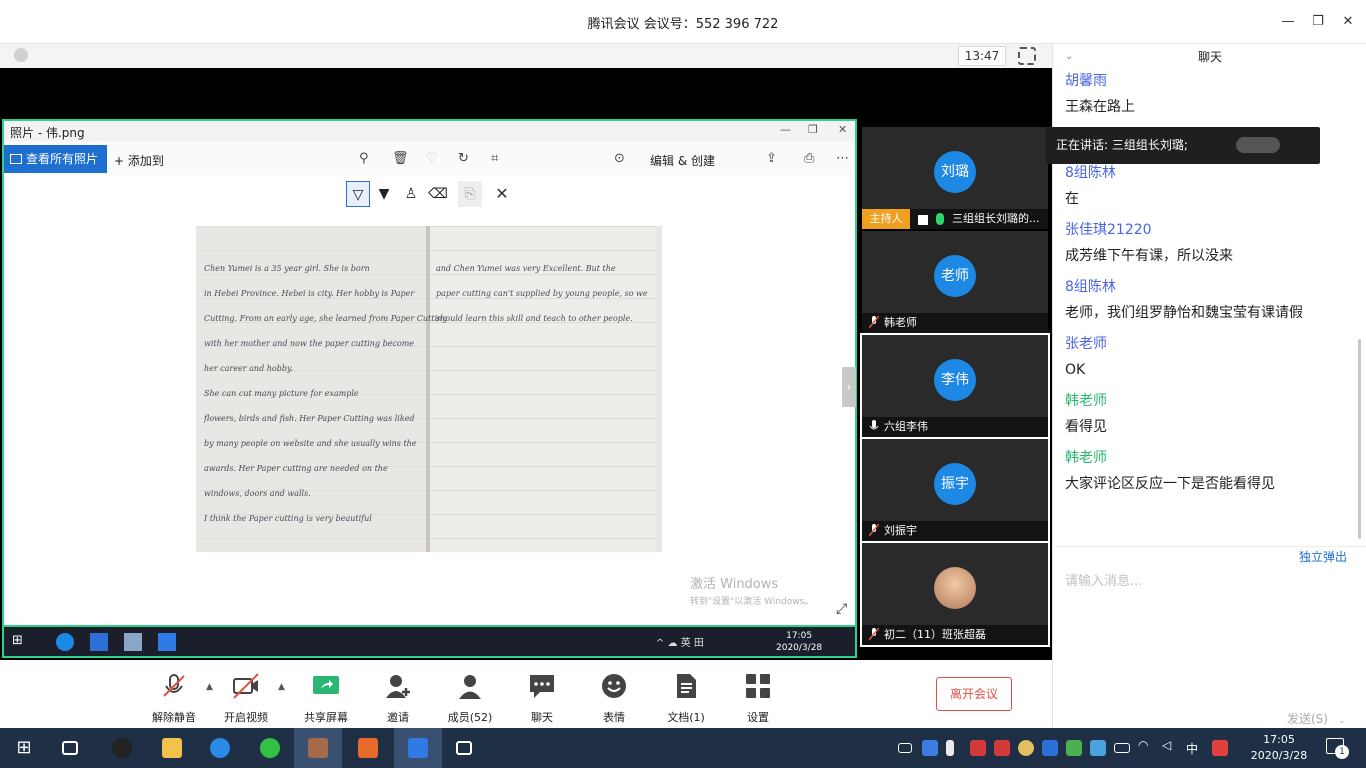 This screenshot has height=768, width=1366. I want to click on rotate-icon: ↻, so click(463, 158).